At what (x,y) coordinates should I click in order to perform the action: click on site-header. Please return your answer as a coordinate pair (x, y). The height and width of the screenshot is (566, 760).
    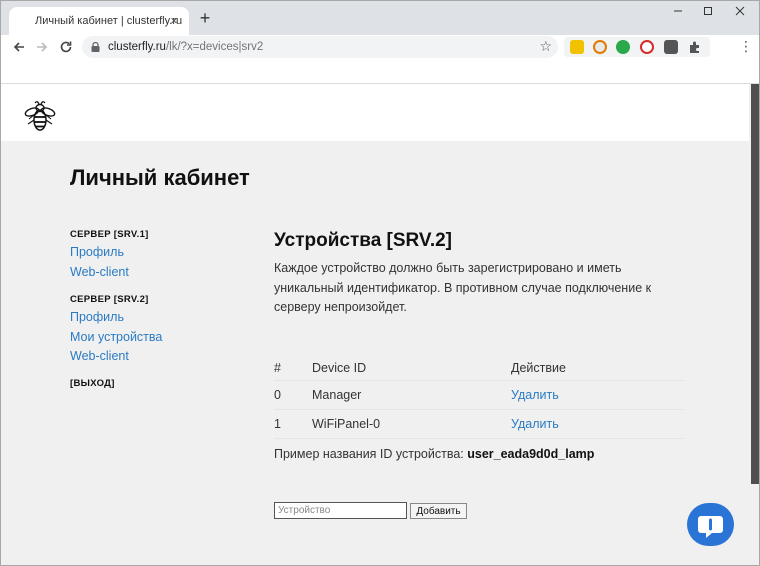
    Looking at the image, I should click on (375, 112).